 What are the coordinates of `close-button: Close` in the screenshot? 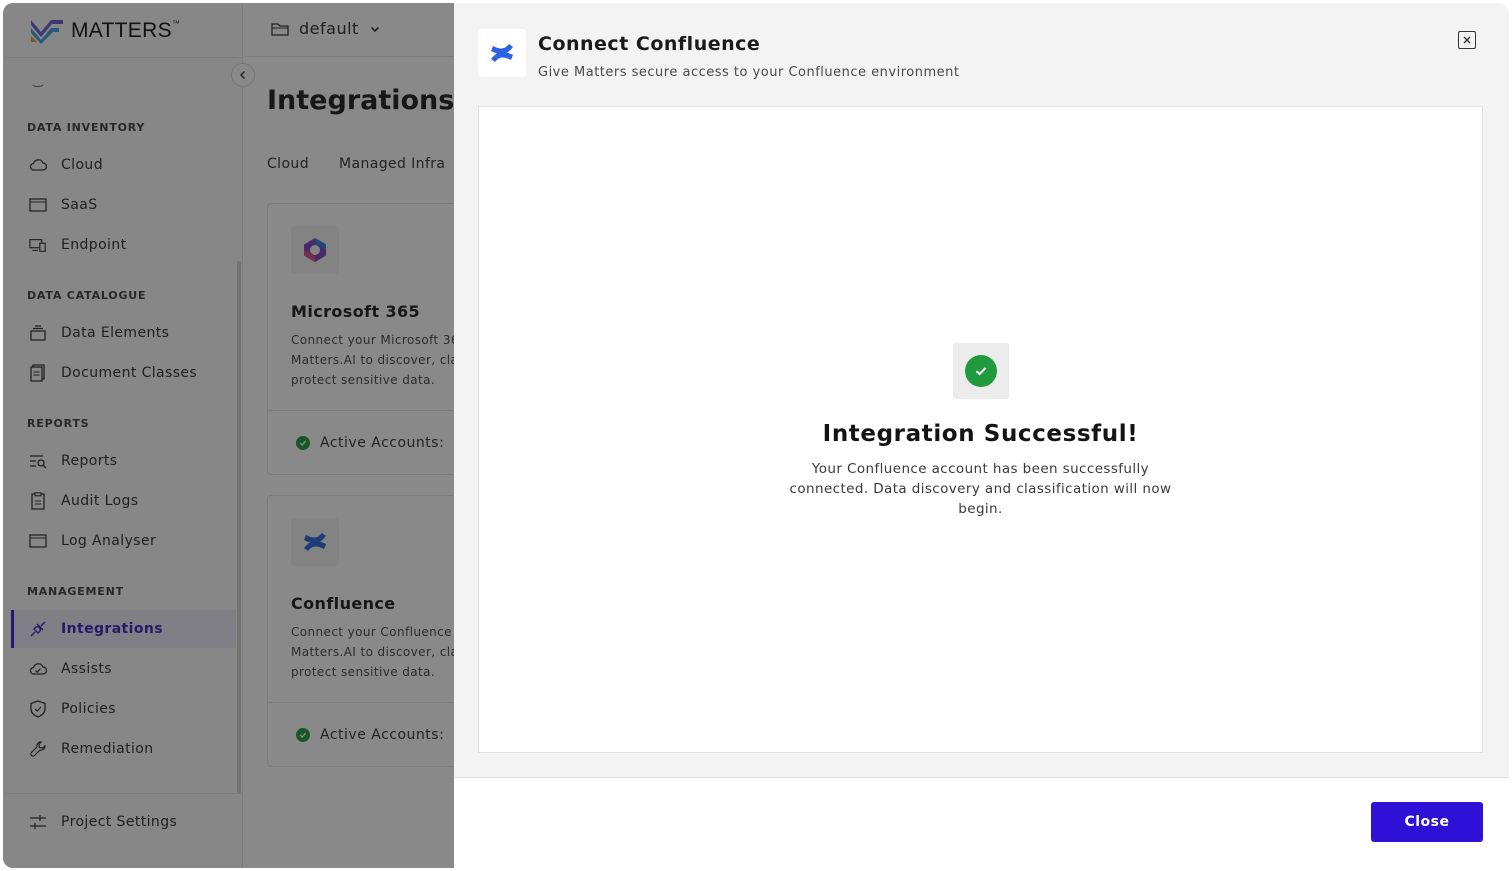 It's located at (1427, 822).